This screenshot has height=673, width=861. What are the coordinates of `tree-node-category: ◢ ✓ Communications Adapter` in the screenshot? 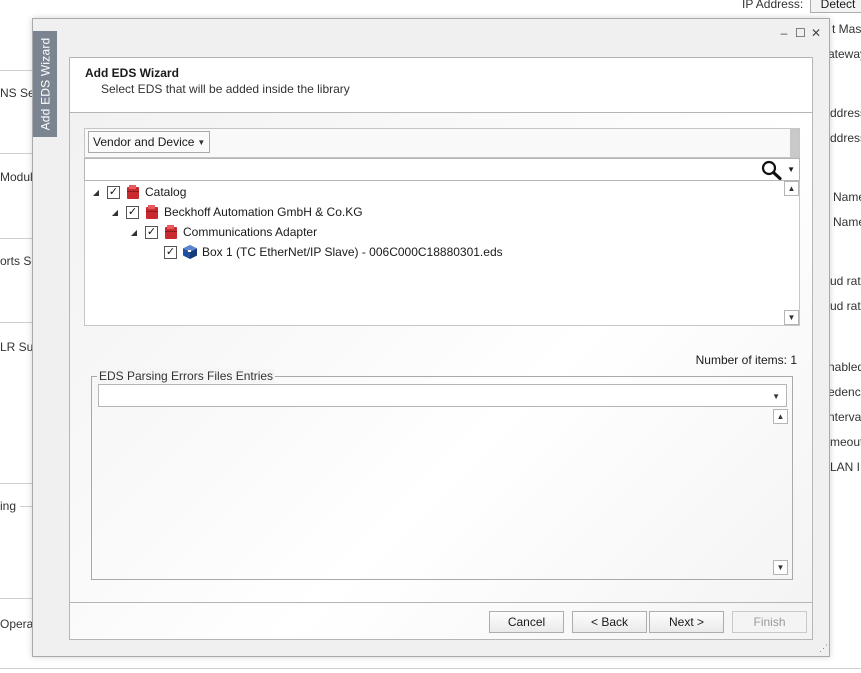 It's located at (223, 232).